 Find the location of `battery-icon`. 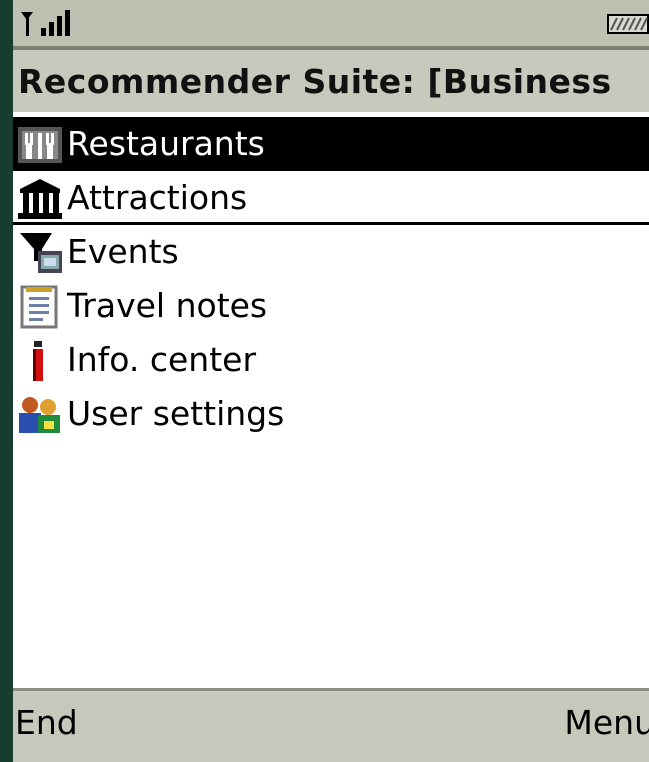

battery-icon is located at coordinates (628, 24).